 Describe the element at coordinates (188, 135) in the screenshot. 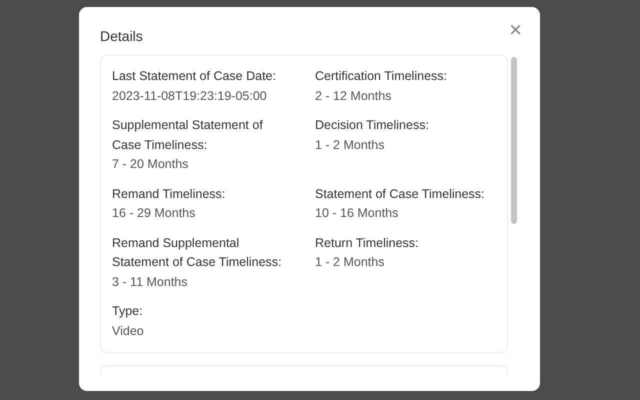

I see `field-label: Supplemental Statement of Case Timeliness:` at that location.